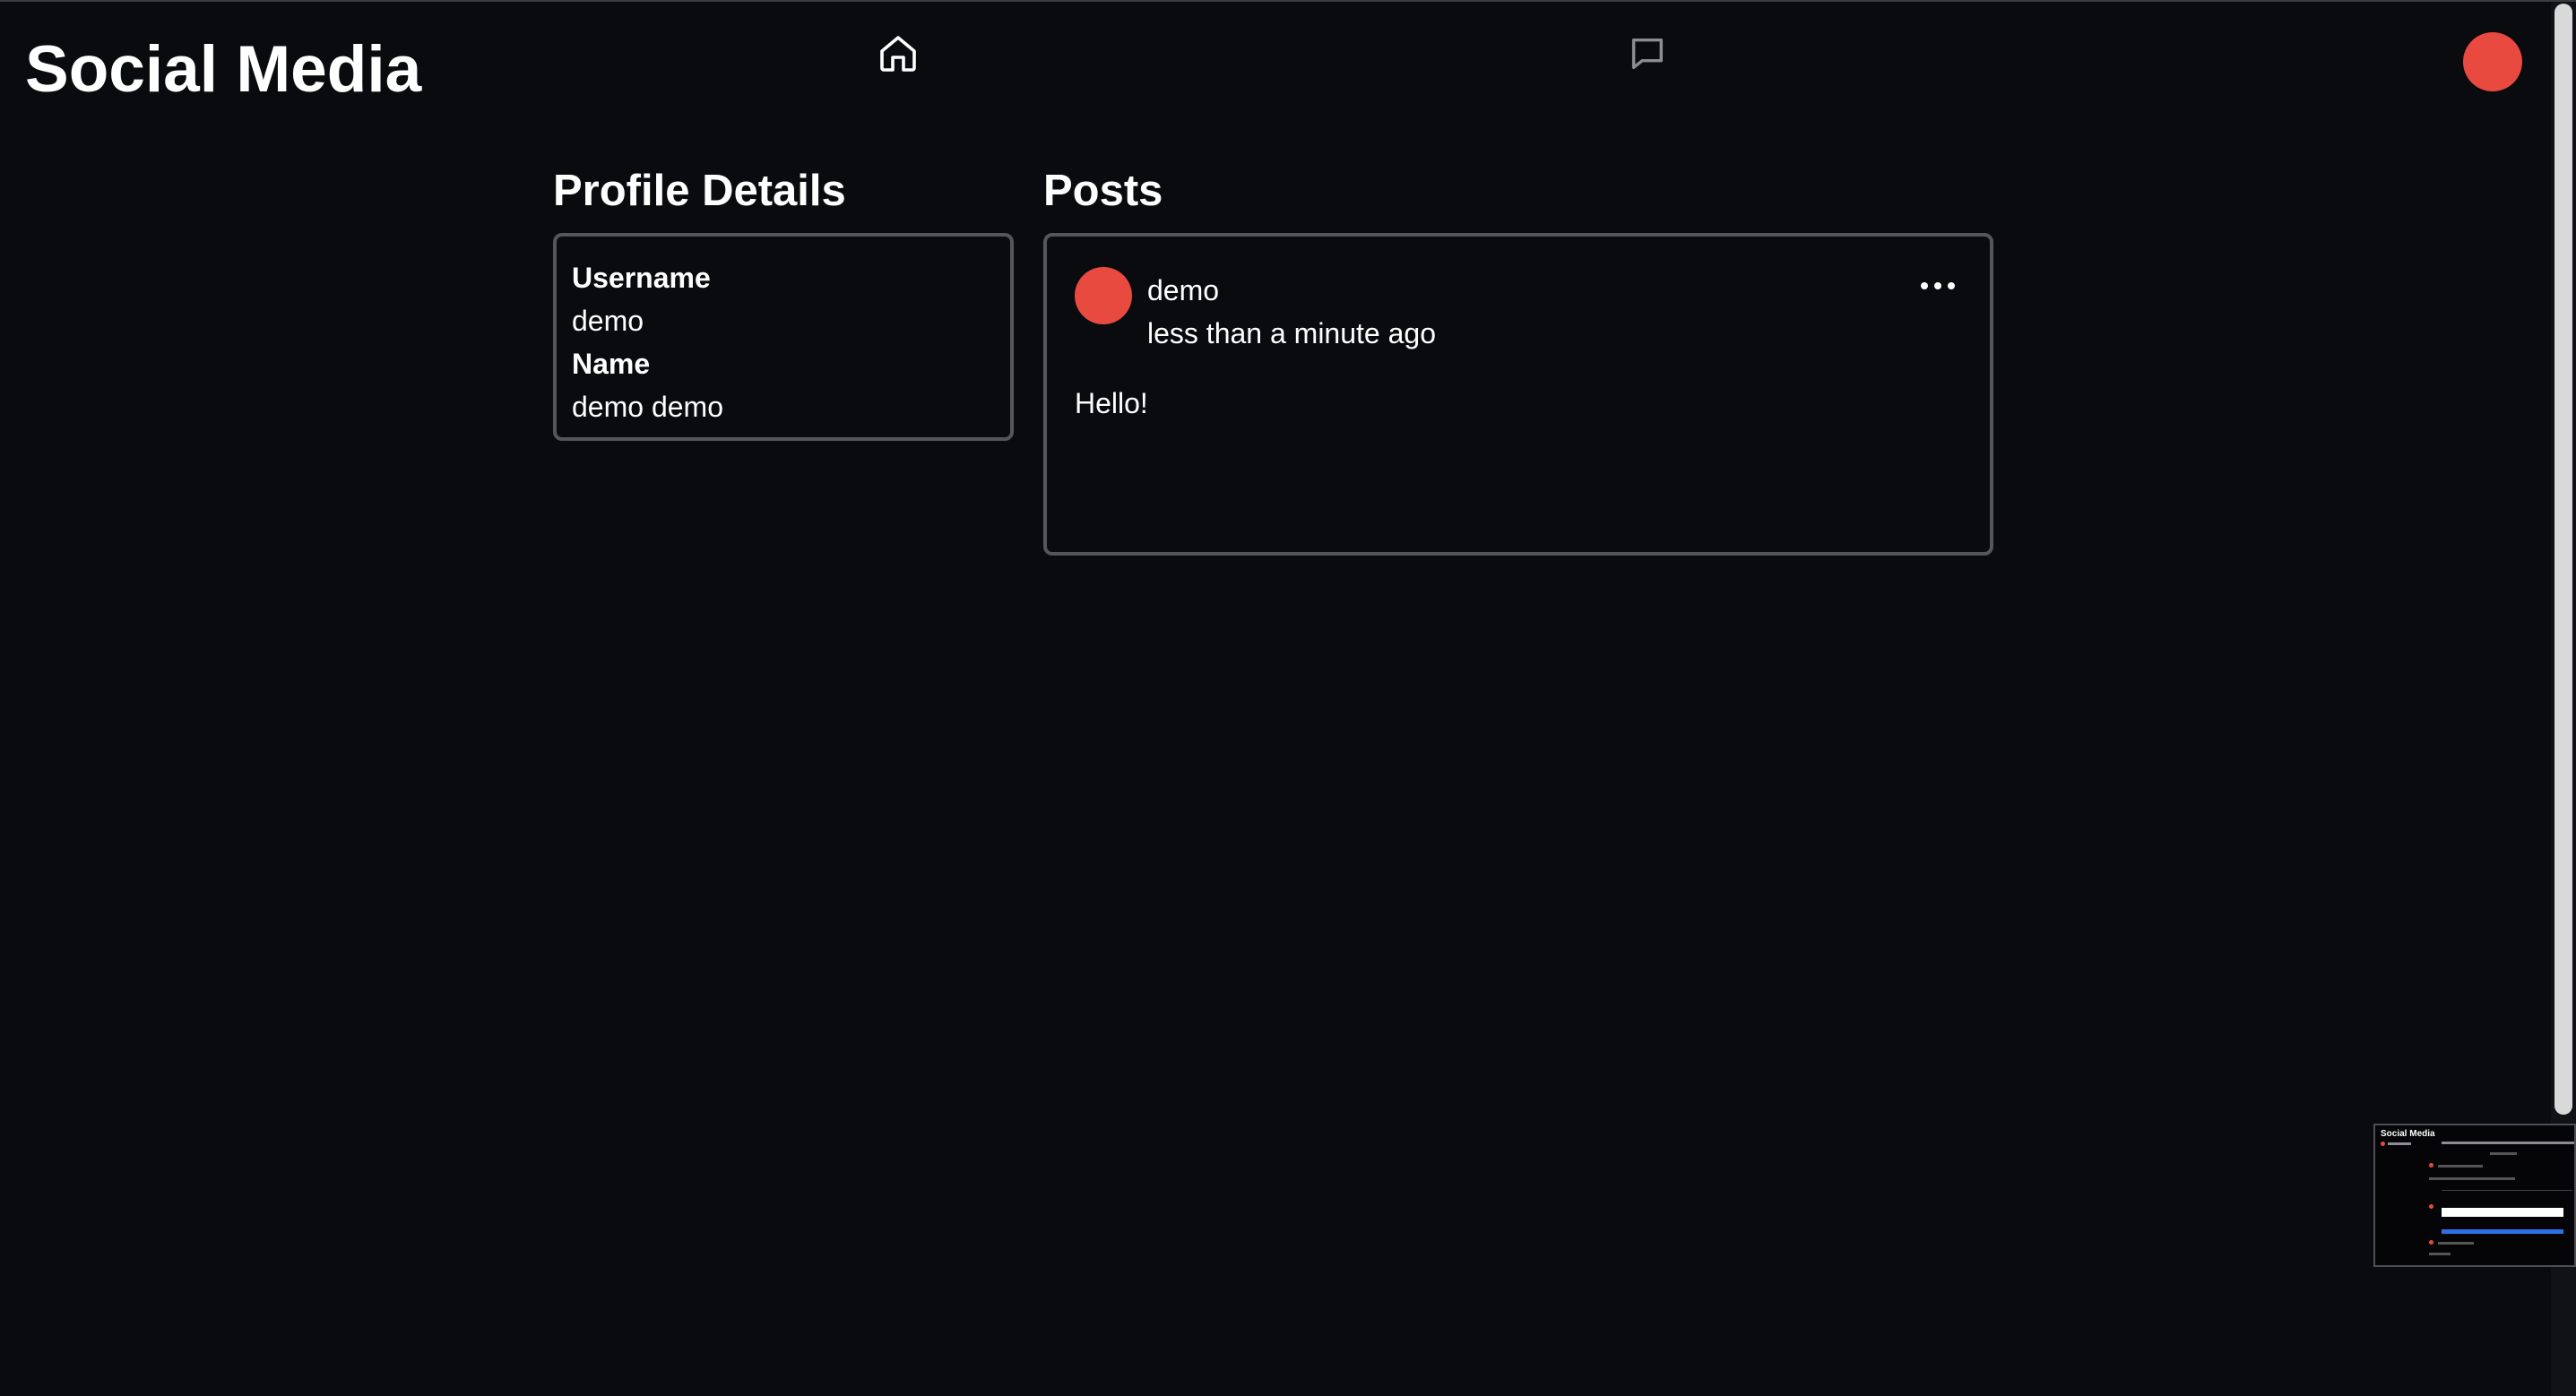  I want to click on post-menu-button, so click(1937, 285).